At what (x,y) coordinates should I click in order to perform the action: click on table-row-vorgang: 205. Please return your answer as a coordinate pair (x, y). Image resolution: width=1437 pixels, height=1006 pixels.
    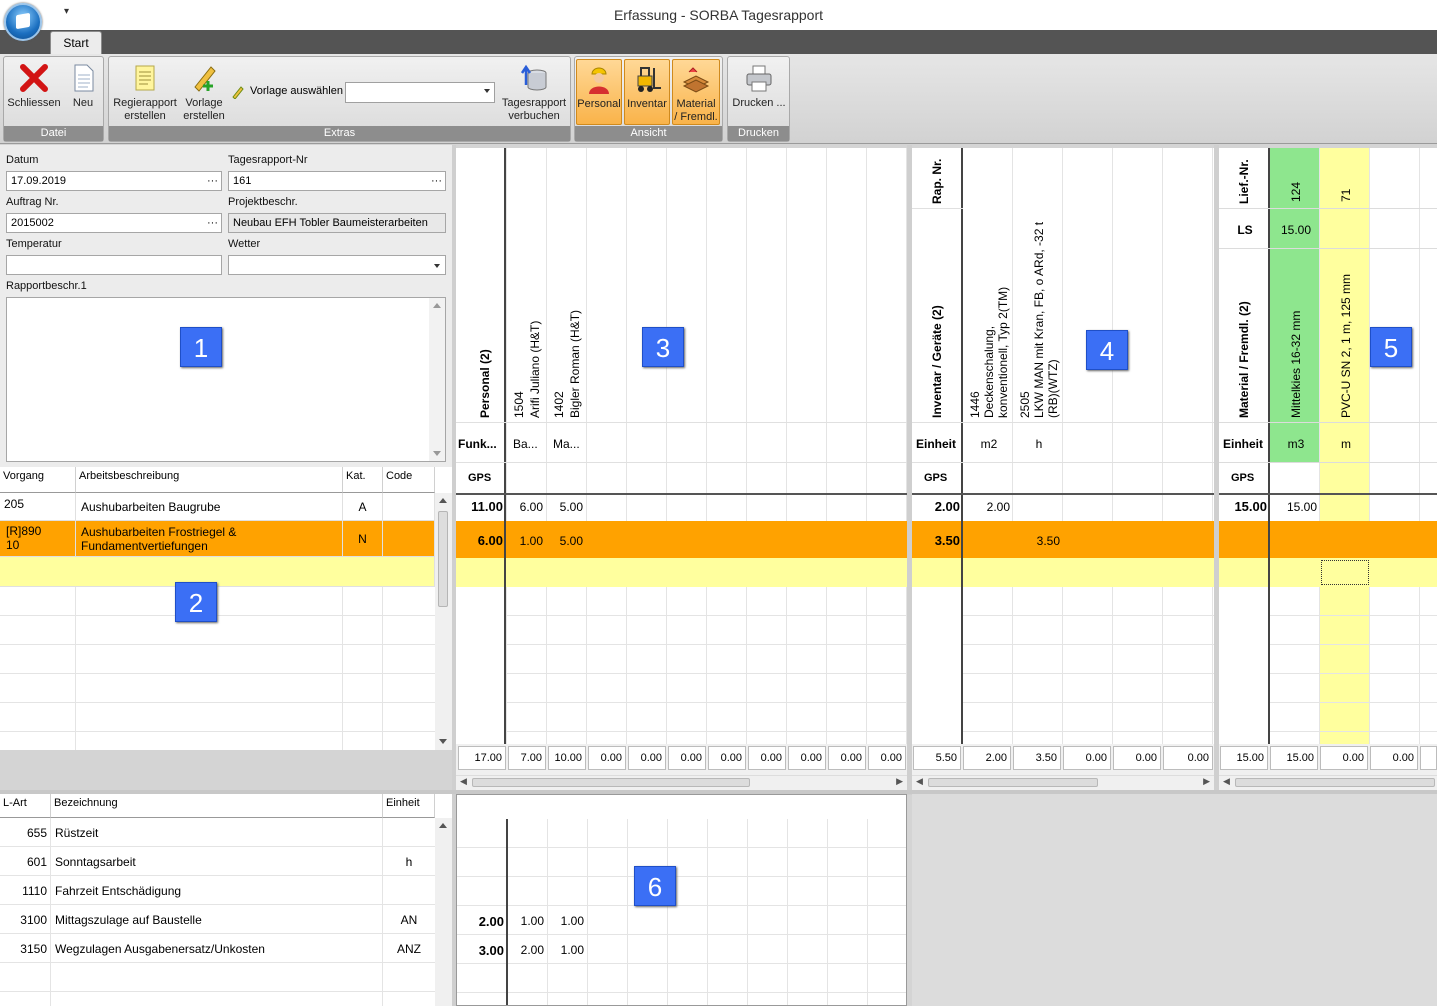
    Looking at the image, I should click on (38, 507).